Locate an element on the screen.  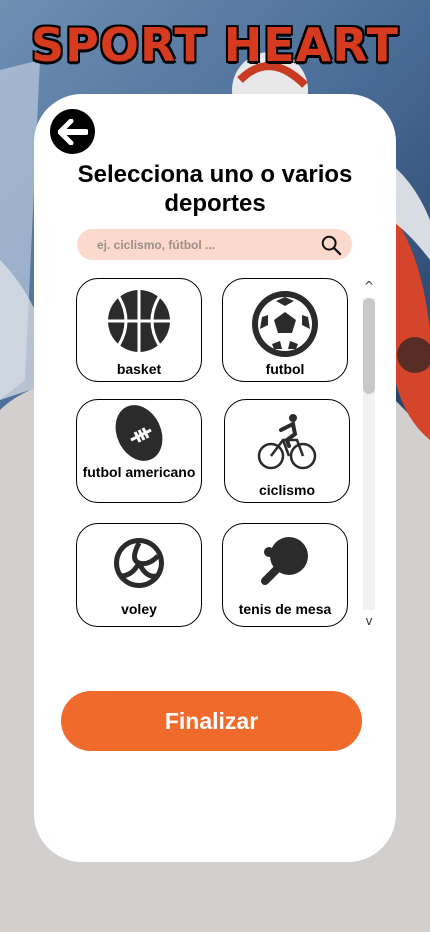
sport-tile-ciclismo: ciclismo is located at coordinates (287, 451).